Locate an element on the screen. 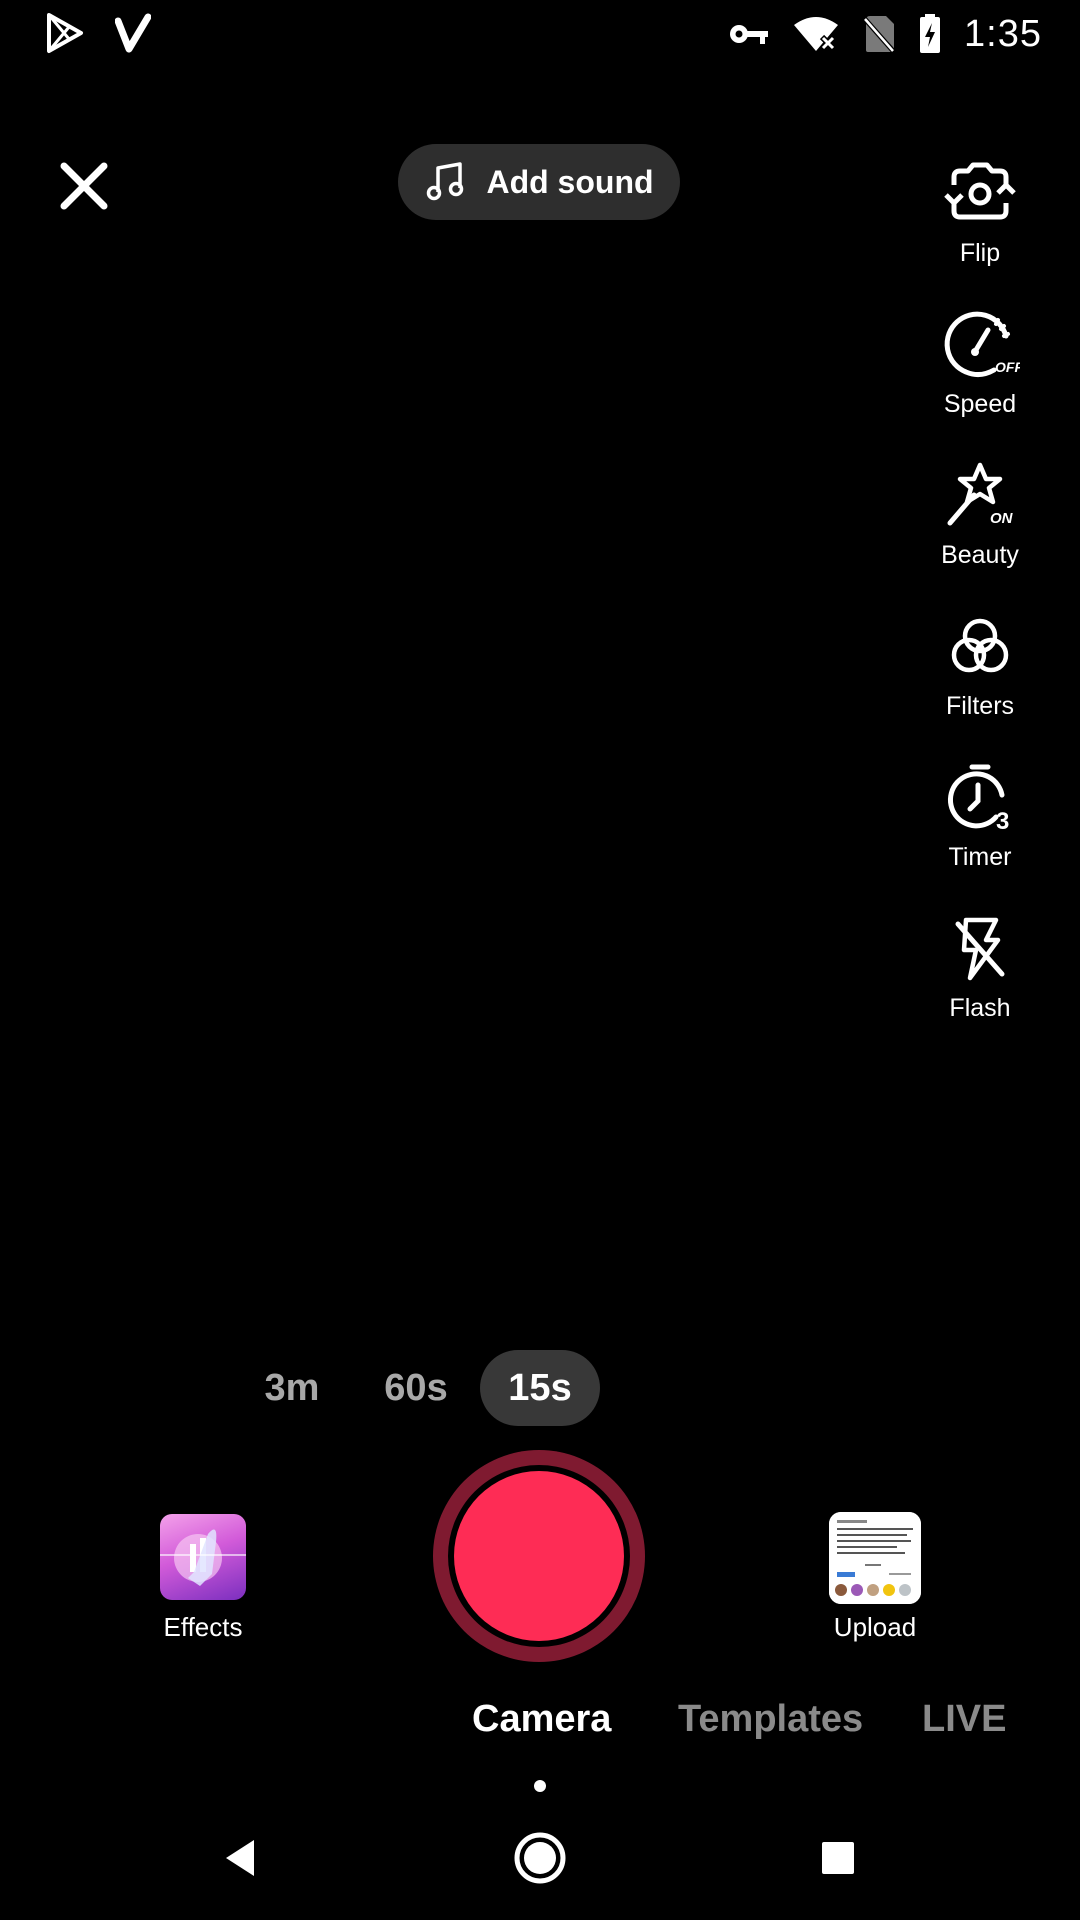 The image size is (1080, 1920). status-time: 1:35 is located at coordinates (1003, 33).